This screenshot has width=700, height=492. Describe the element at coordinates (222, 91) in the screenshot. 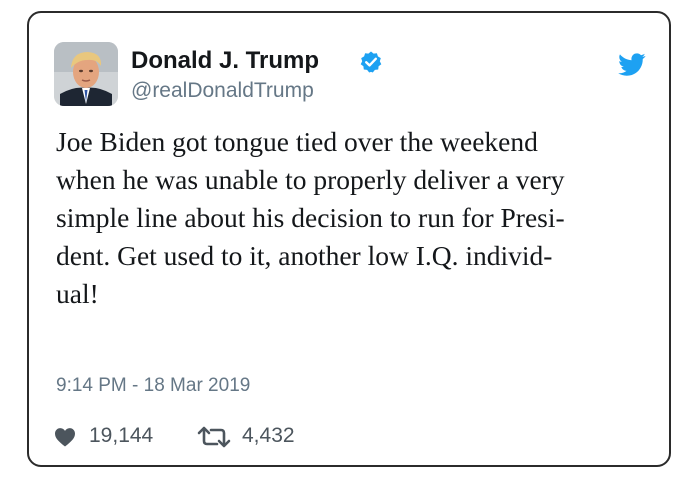

I see `user-handle: @realDonaldTrump` at that location.